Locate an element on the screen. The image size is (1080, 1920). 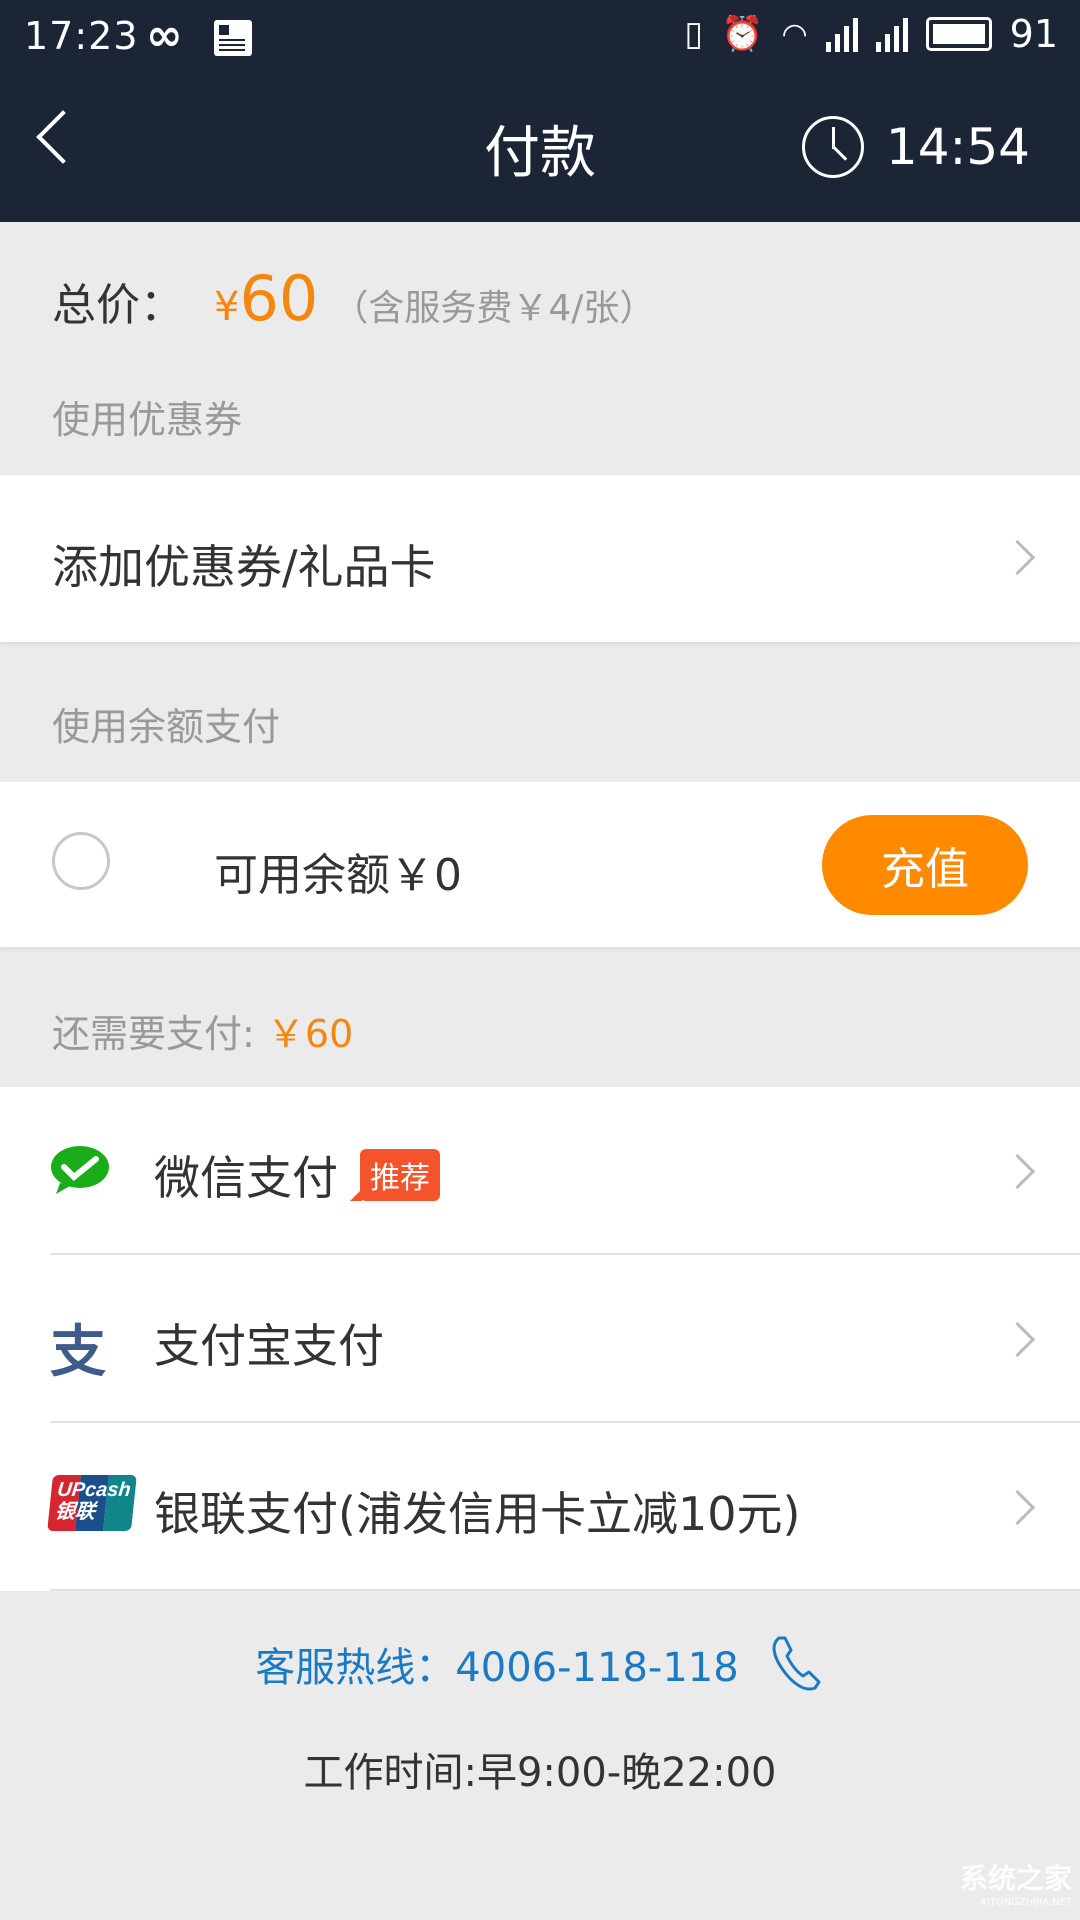
payment-method-name: 支付宝支付 is located at coordinates (269, 1346).